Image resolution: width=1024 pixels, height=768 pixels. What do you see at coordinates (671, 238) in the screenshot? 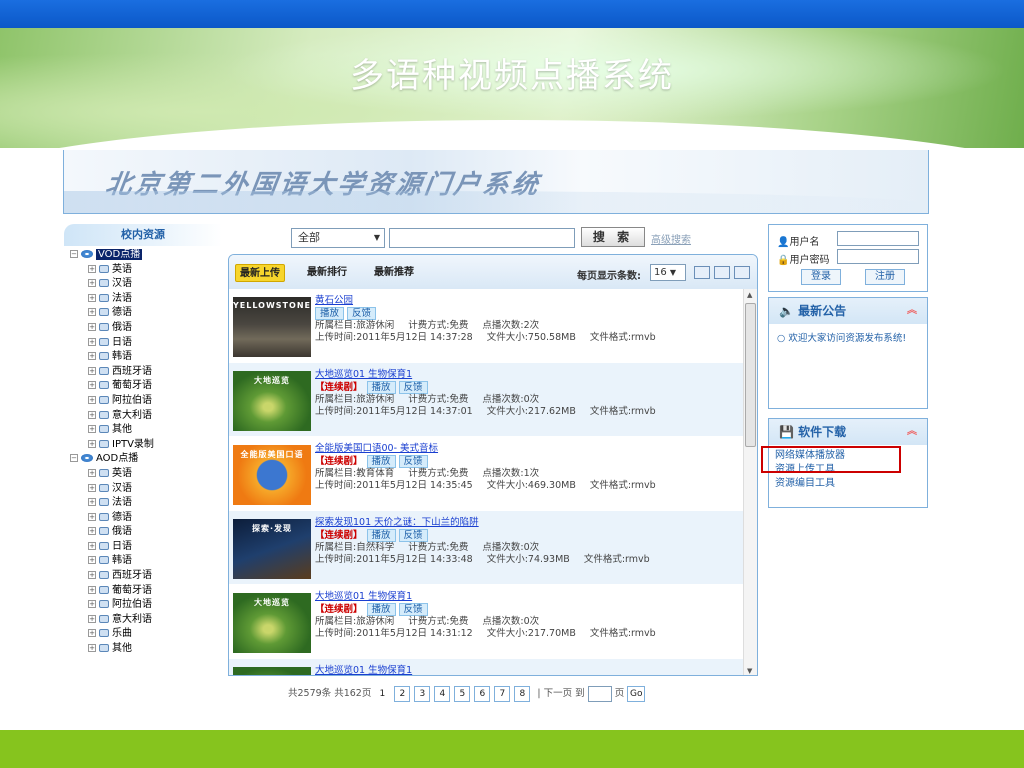
I see `advanced-search-link: 高级搜索` at bounding box center [671, 238].